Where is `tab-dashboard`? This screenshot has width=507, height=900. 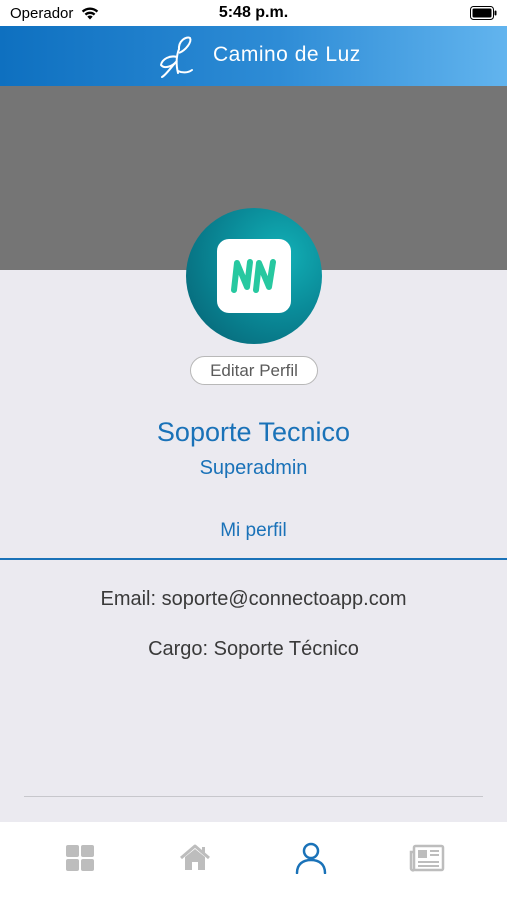
tab-dashboard is located at coordinates (80, 858).